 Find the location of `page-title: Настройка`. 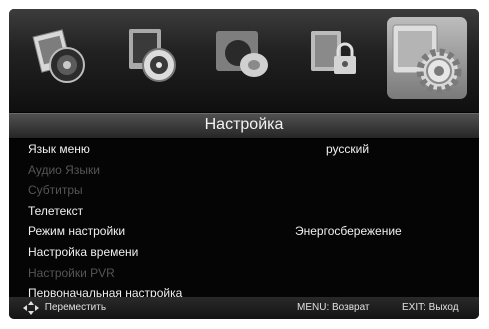

page-title: Настройка is located at coordinates (244, 124).